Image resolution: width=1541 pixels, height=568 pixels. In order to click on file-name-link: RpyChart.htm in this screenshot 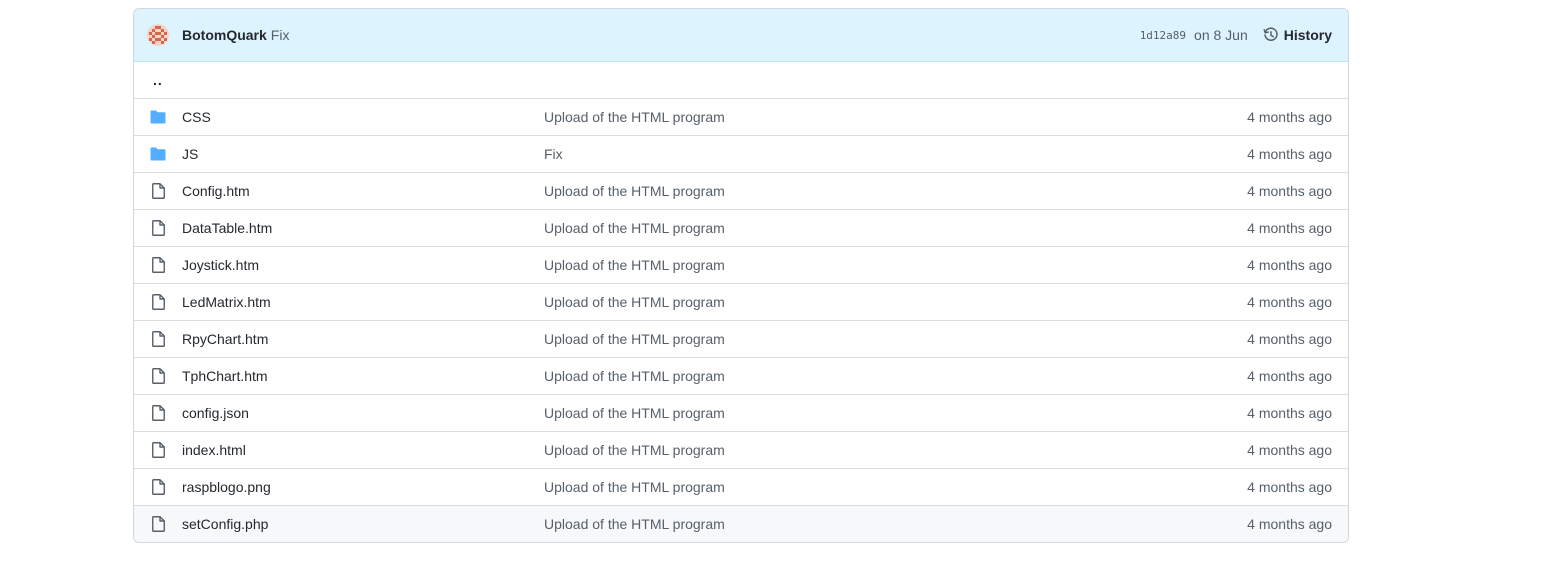, I will do `click(363, 339)`.